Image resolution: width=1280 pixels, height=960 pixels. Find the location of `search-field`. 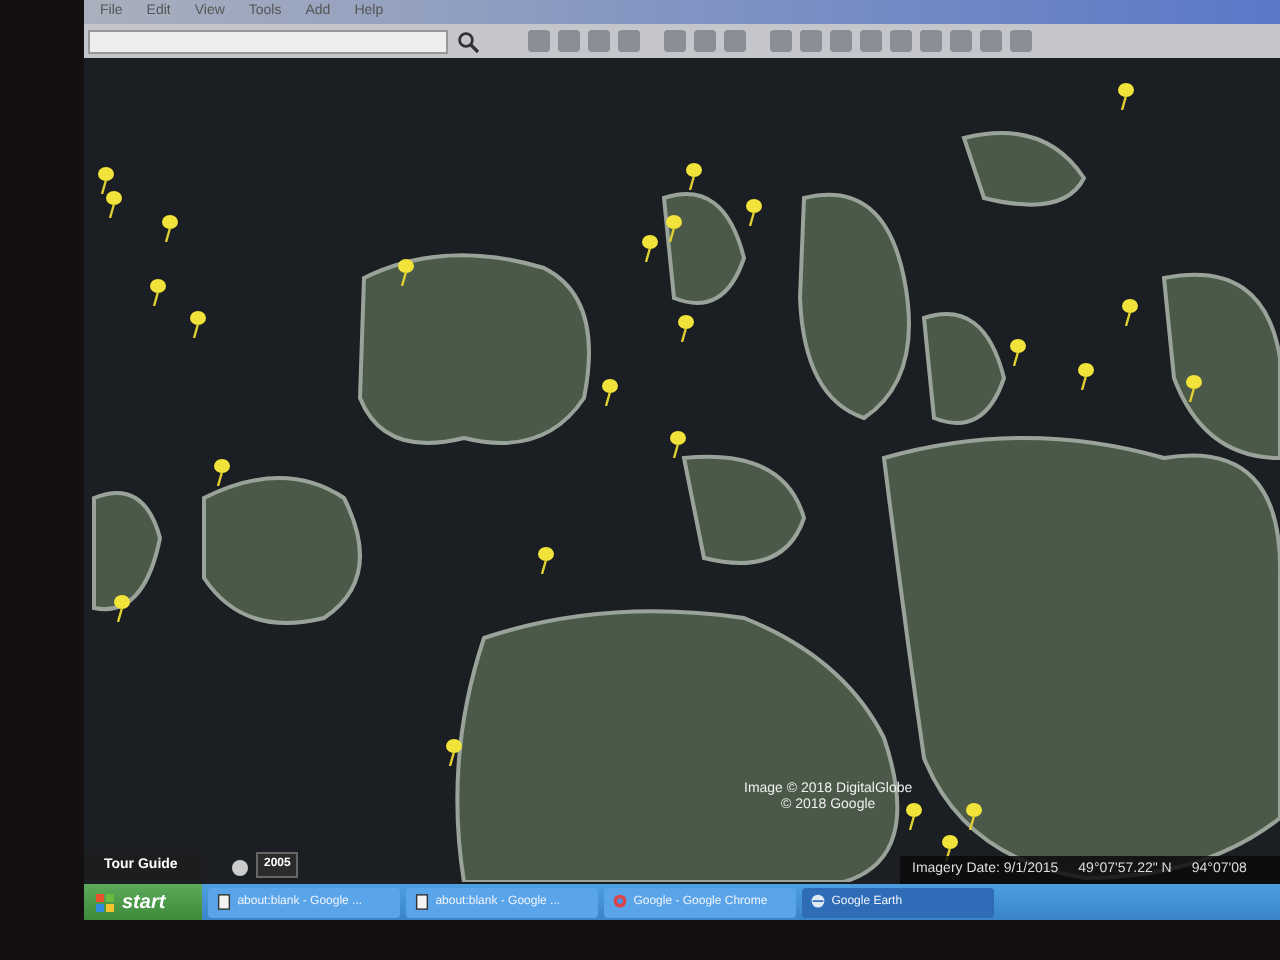

search-field is located at coordinates (268, 41).